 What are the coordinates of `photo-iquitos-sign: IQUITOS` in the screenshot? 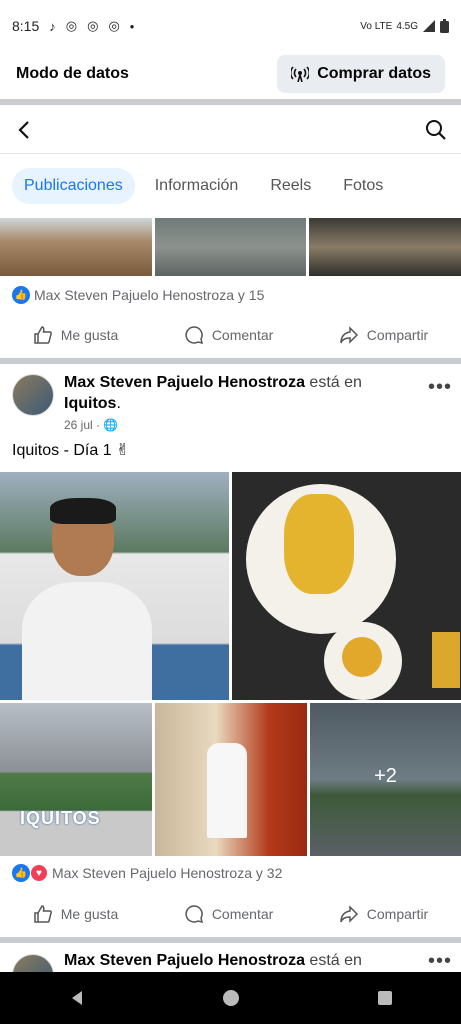 It's located at (76, 779).